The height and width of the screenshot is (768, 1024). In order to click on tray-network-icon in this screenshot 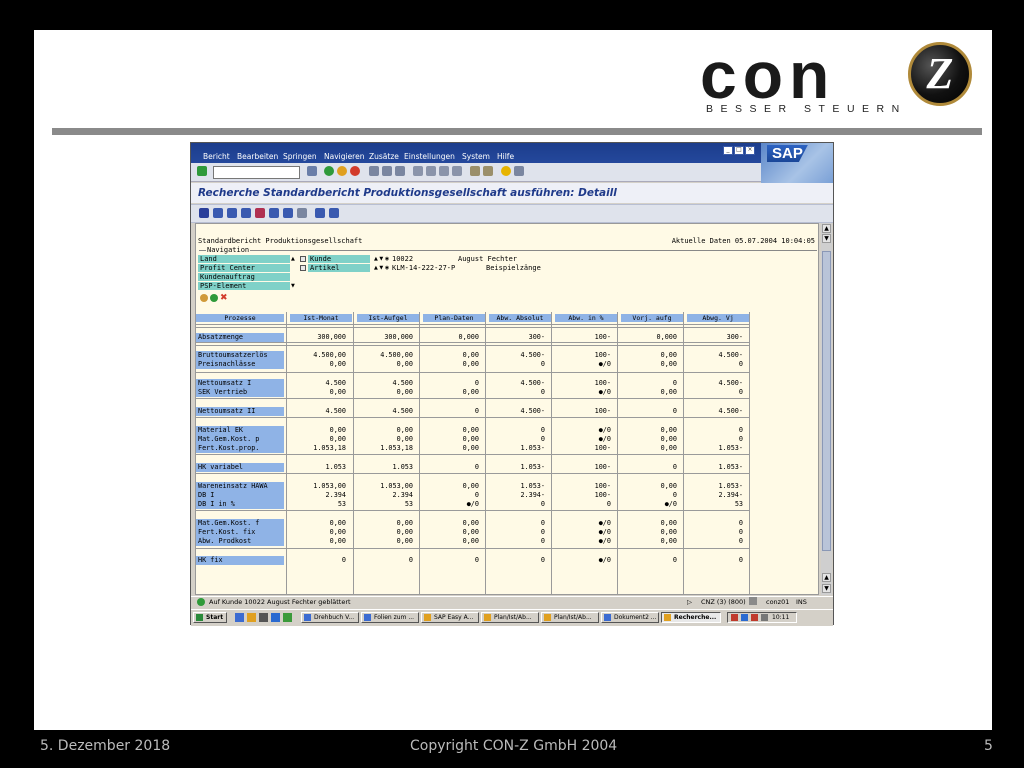, I will do `click(744, 617)`.